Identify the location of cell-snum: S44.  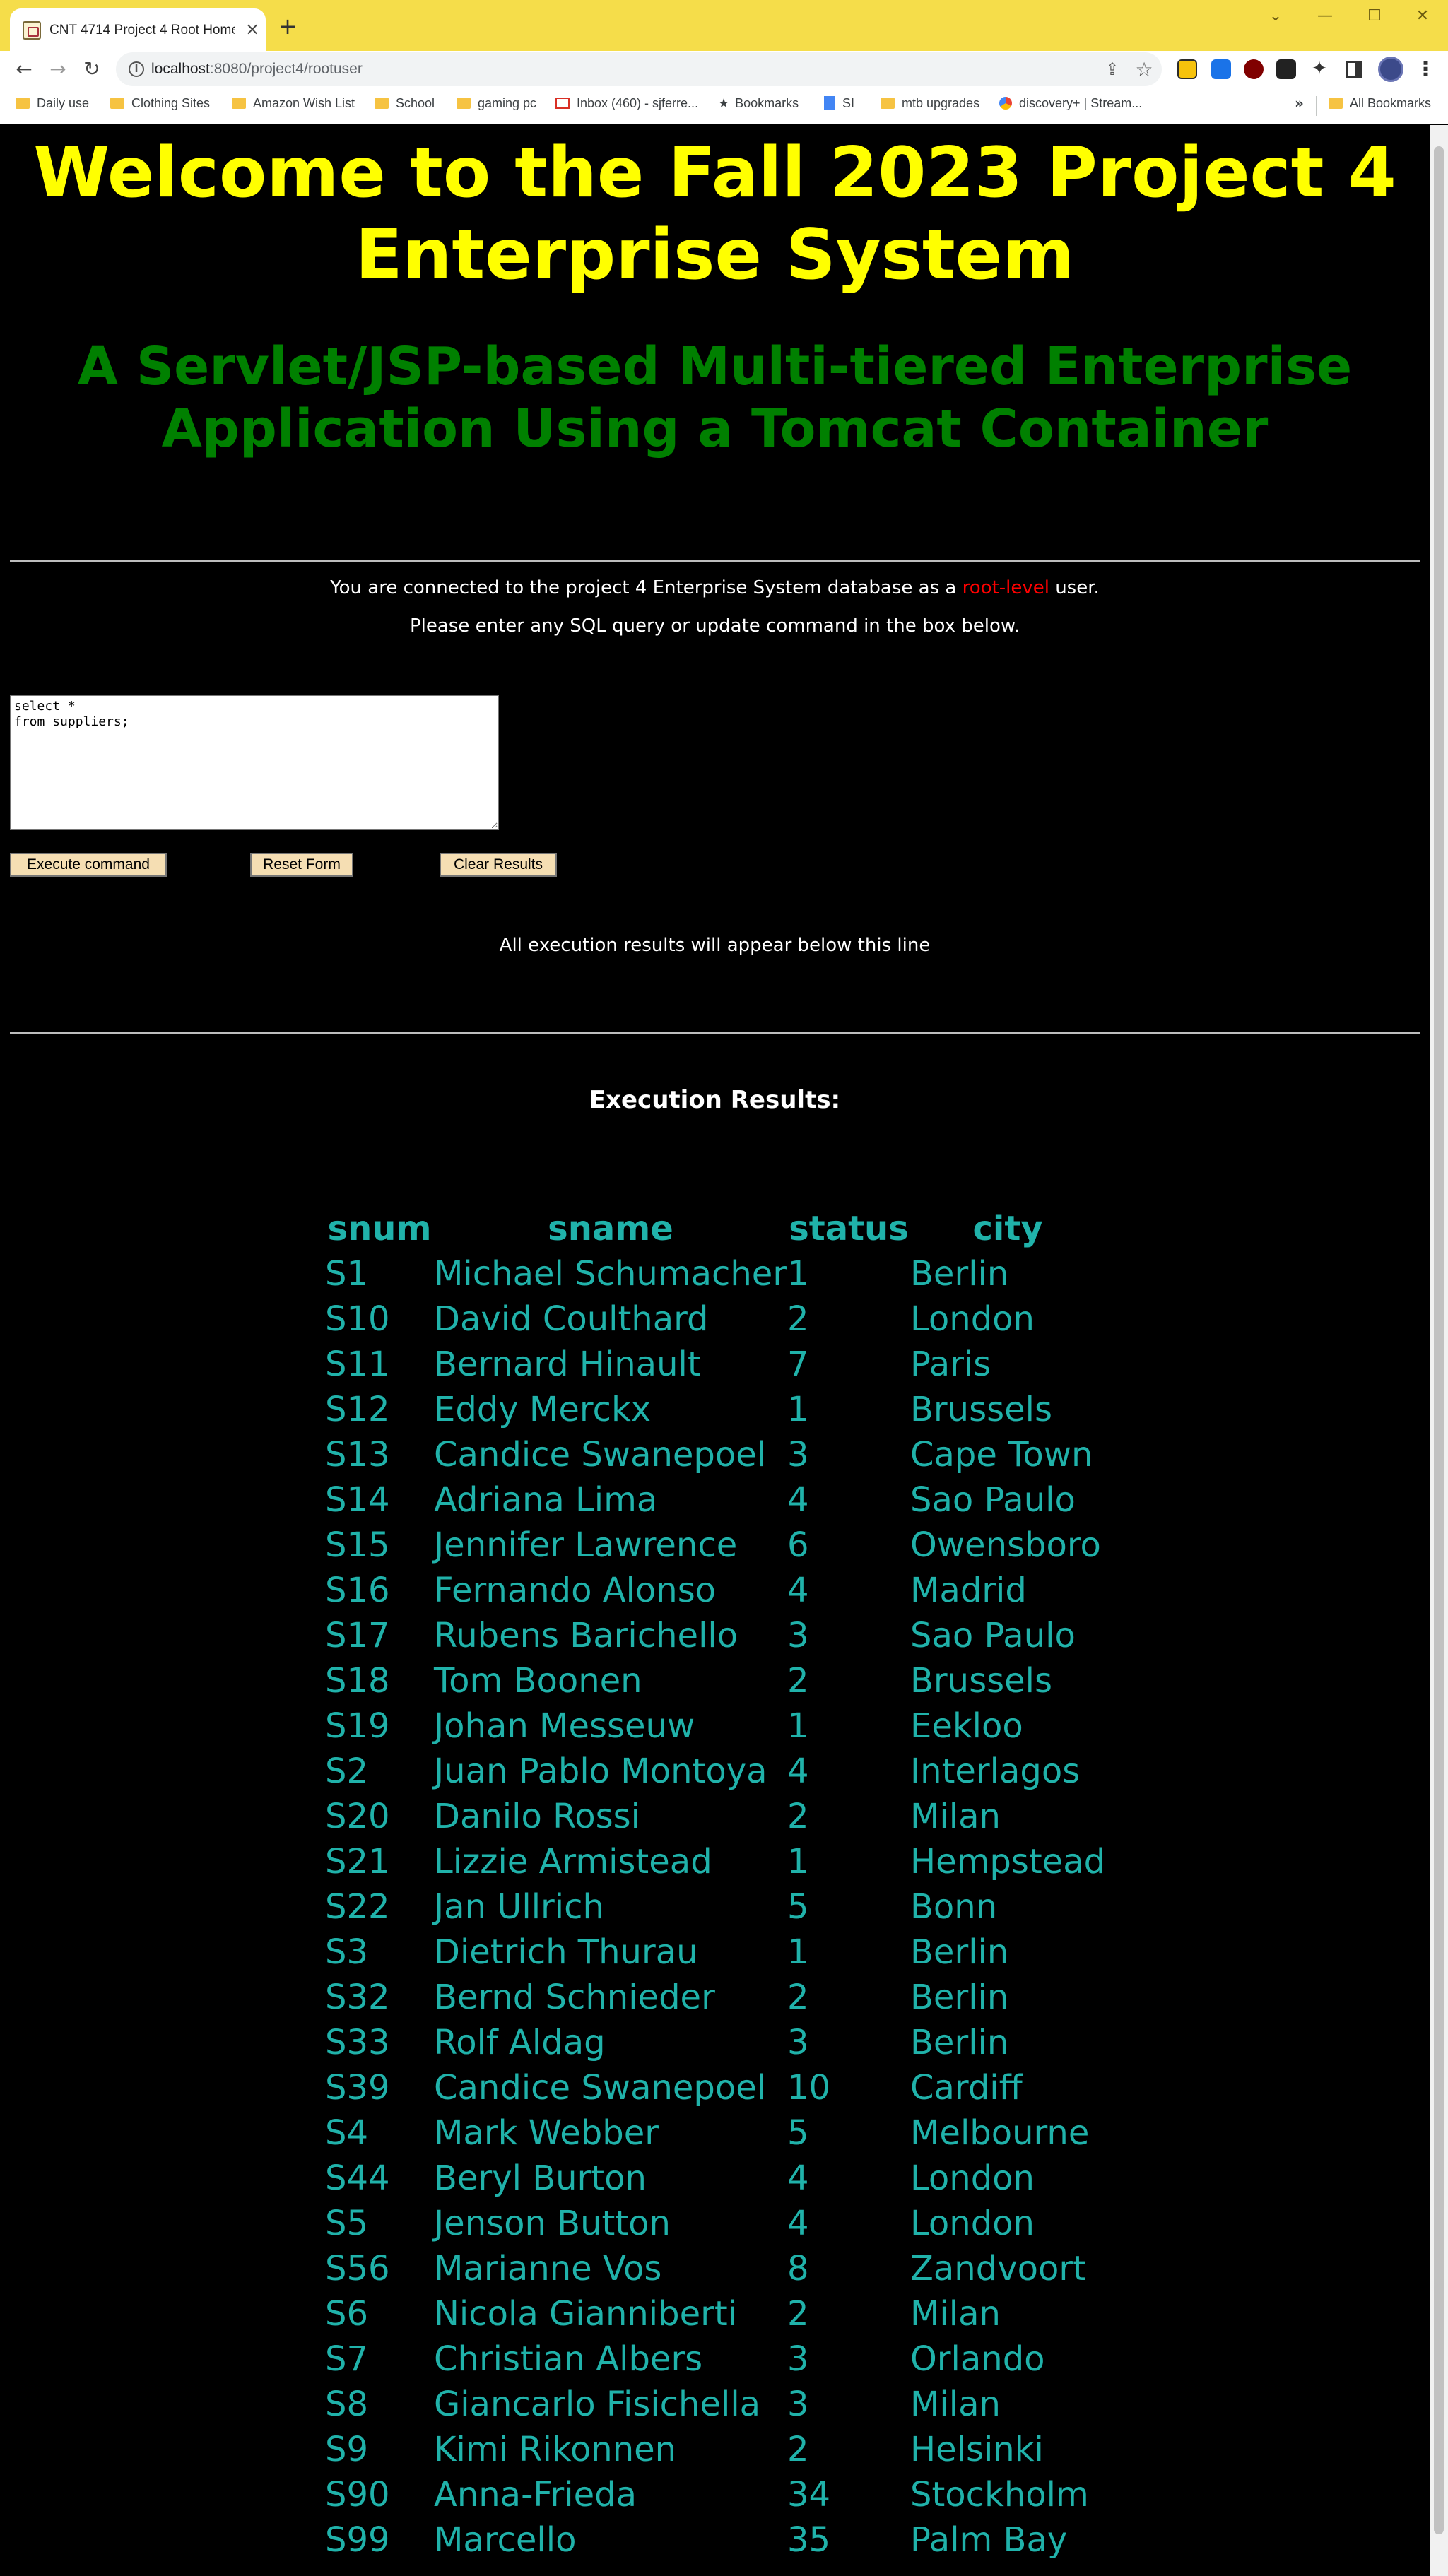
(358, 2178).